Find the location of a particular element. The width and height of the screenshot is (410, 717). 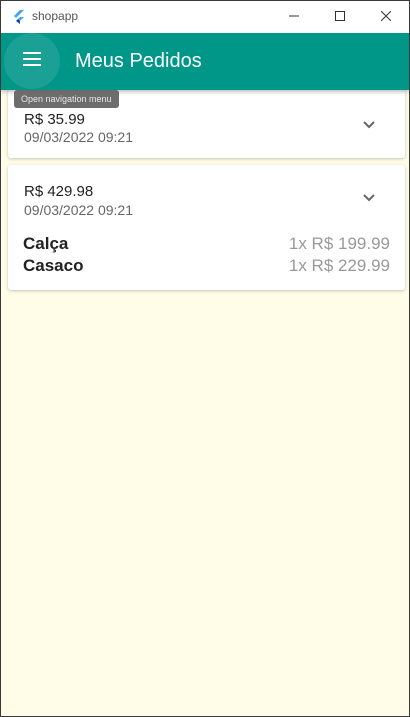

navigation-menu-button is located at coordinates (32, 61).